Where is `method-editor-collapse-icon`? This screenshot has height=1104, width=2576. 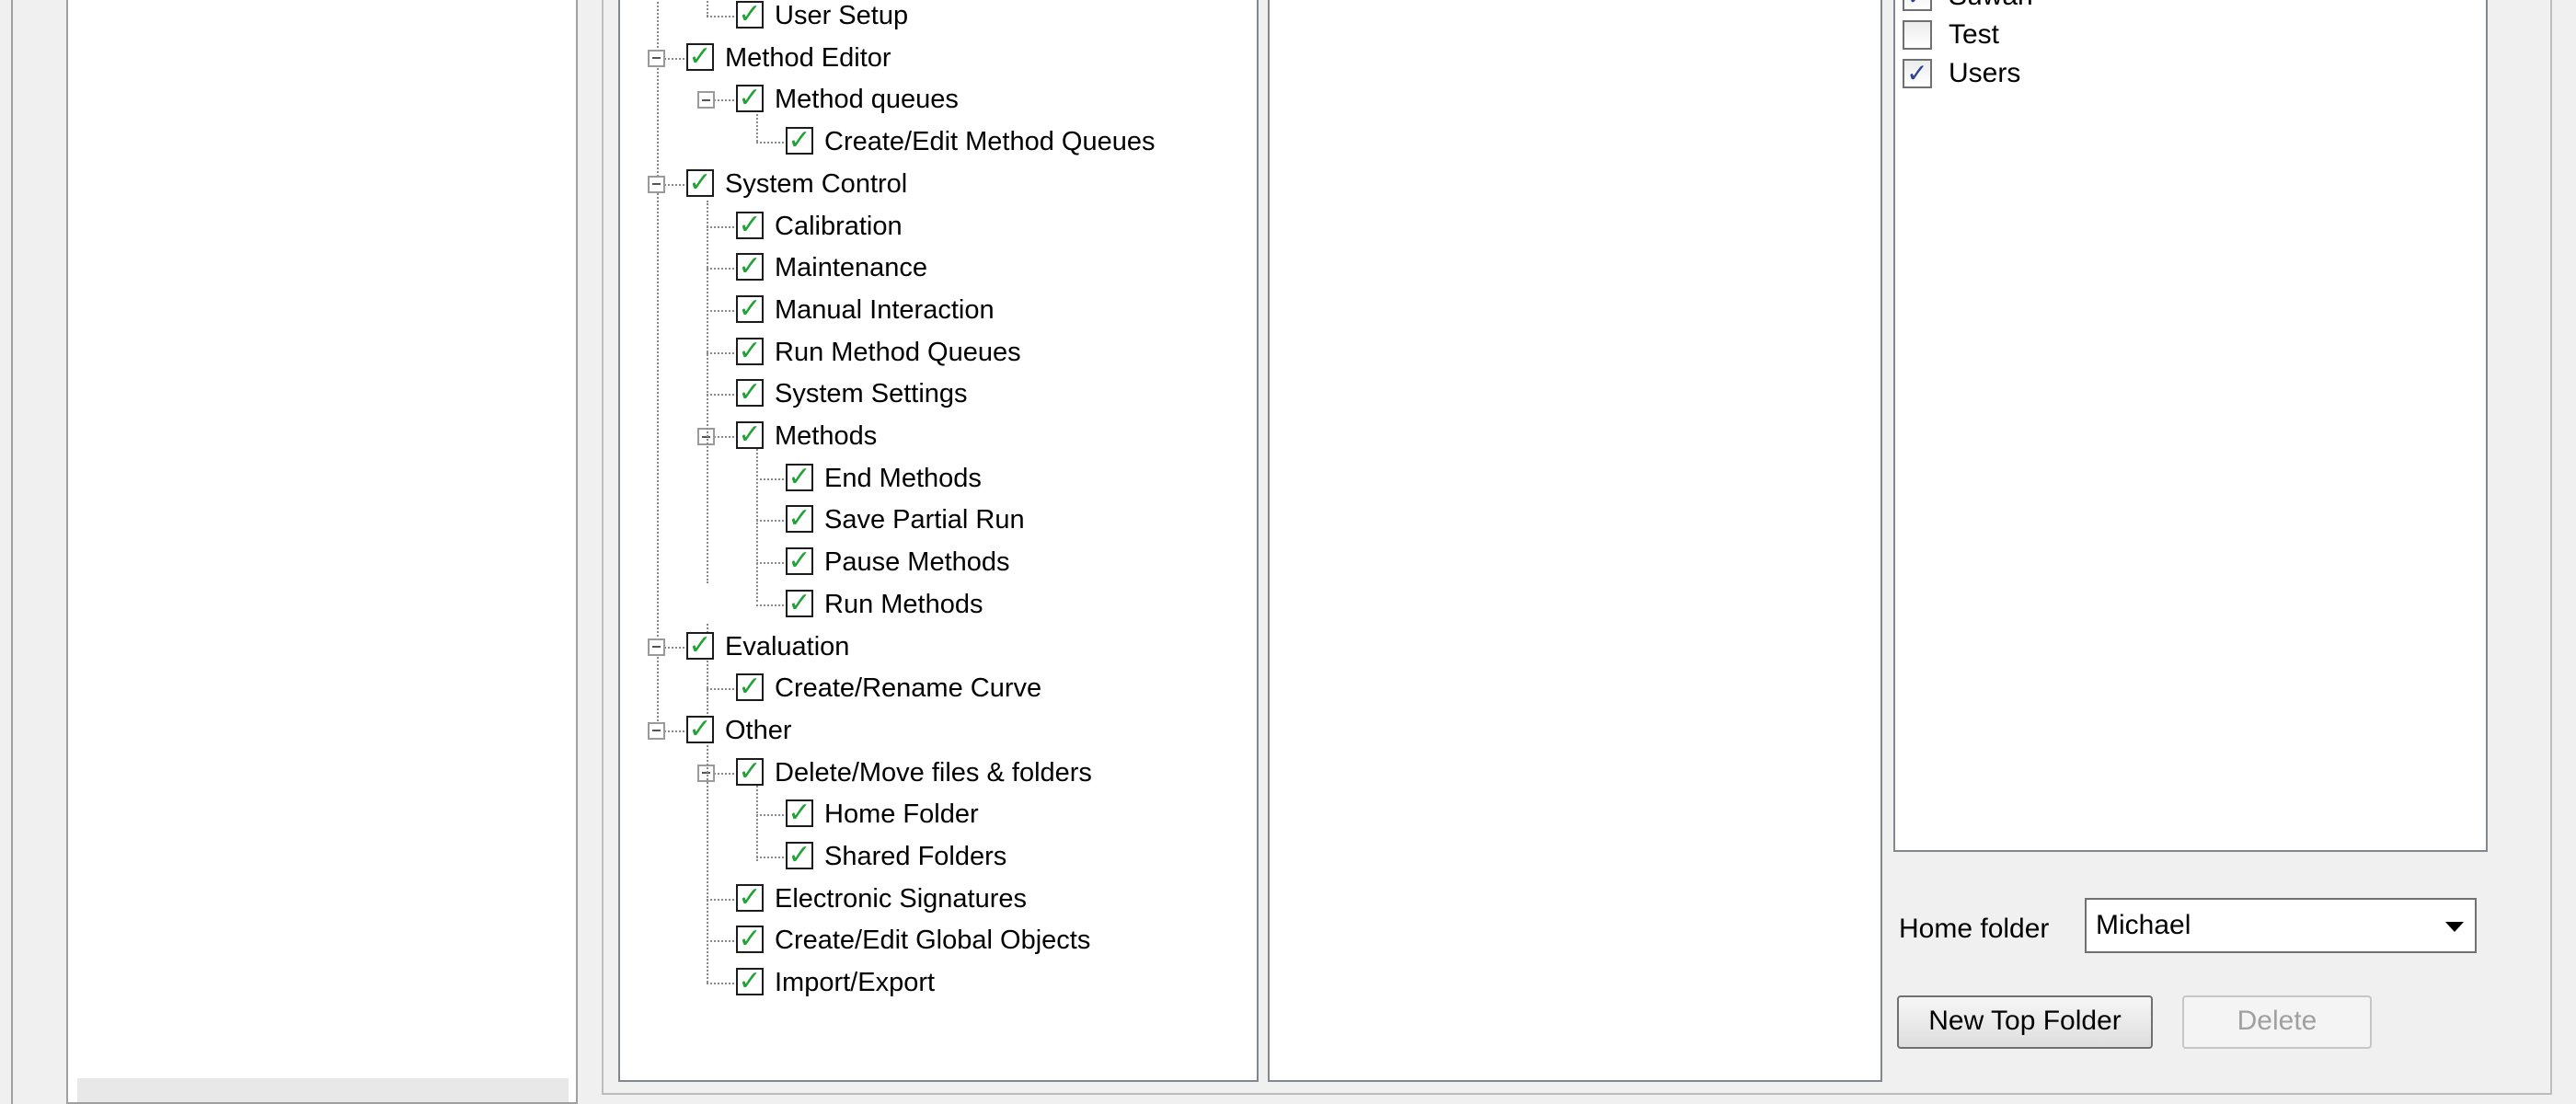
method-editor-collapse-icon is located at coordinates (656, 58).